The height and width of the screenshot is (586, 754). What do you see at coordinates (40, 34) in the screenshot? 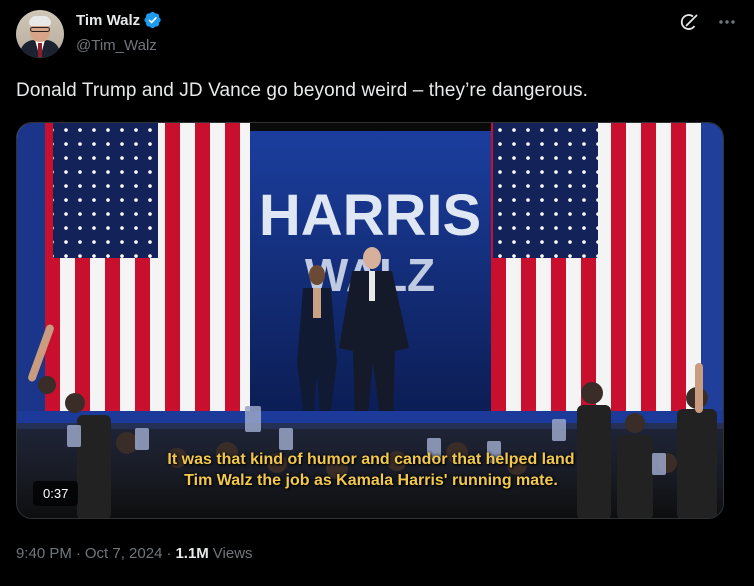
I see `avatar` at bounding box center [40, 34].